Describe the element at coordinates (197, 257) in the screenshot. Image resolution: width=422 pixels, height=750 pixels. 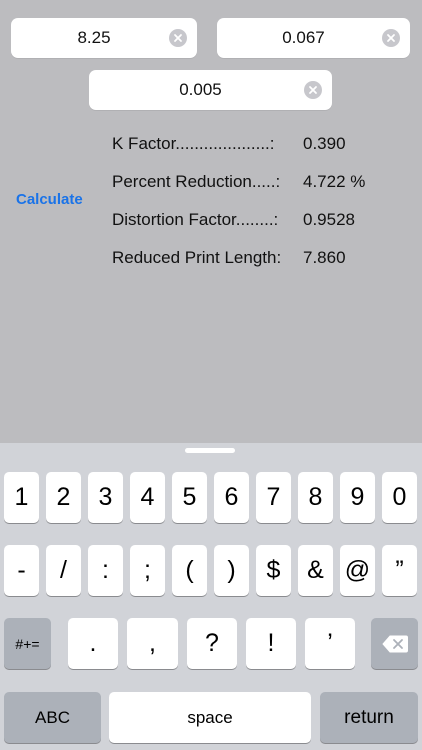
I see `result-label: Reduced Print Length:` at that location.